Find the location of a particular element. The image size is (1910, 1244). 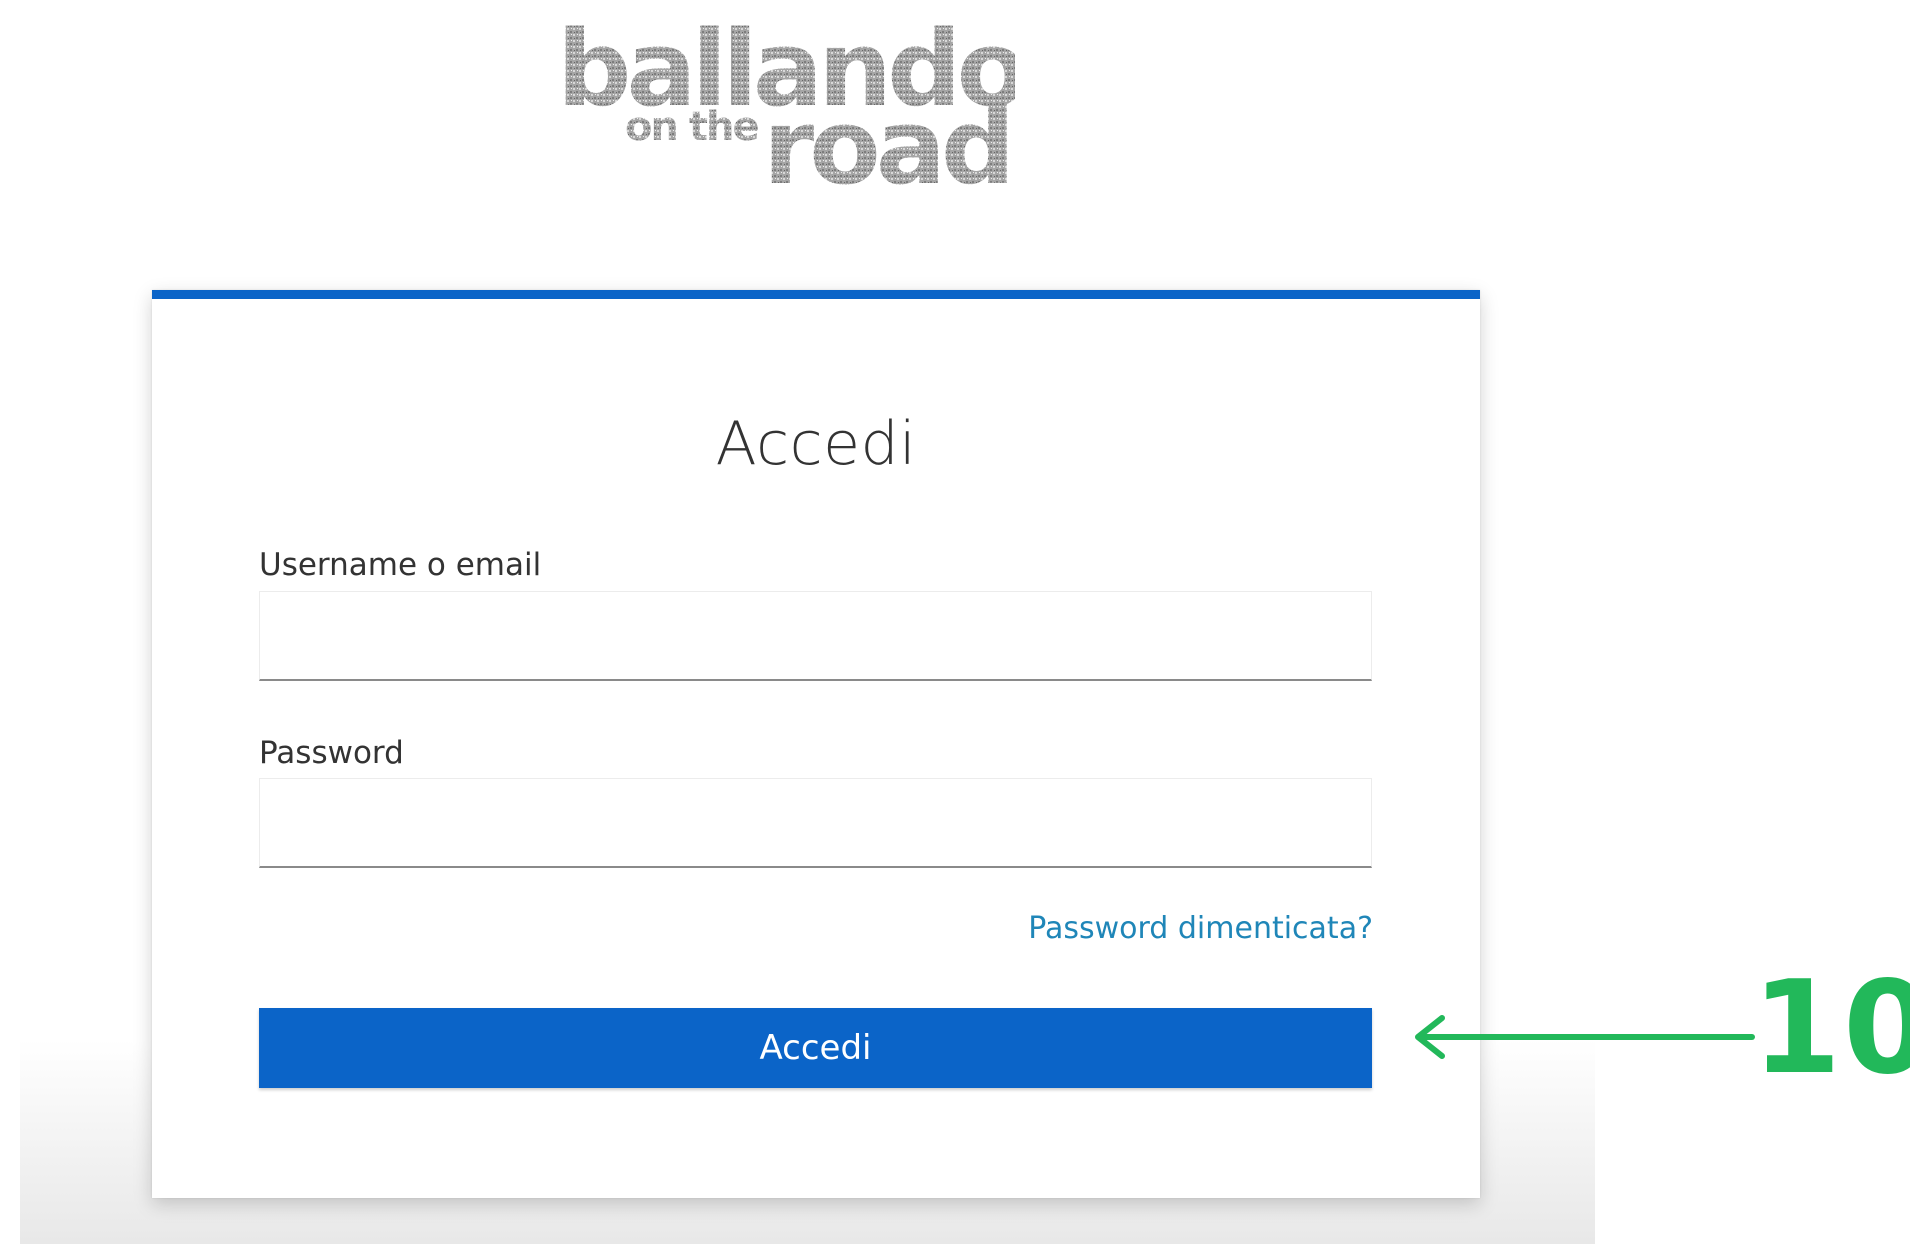

logo-graphic: ballando on the road is located at coordinates (786, 102).